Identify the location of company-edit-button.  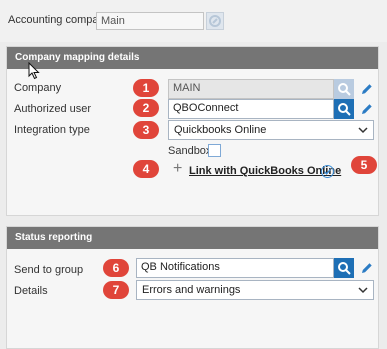
(367, 89).